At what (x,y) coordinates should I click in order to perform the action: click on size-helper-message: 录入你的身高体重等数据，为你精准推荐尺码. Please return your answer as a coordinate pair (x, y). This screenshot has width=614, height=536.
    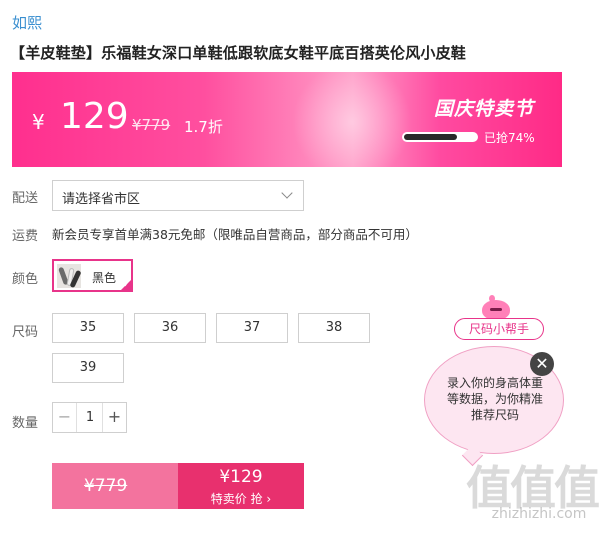
    Looking at the image, I should click on (494, 399).